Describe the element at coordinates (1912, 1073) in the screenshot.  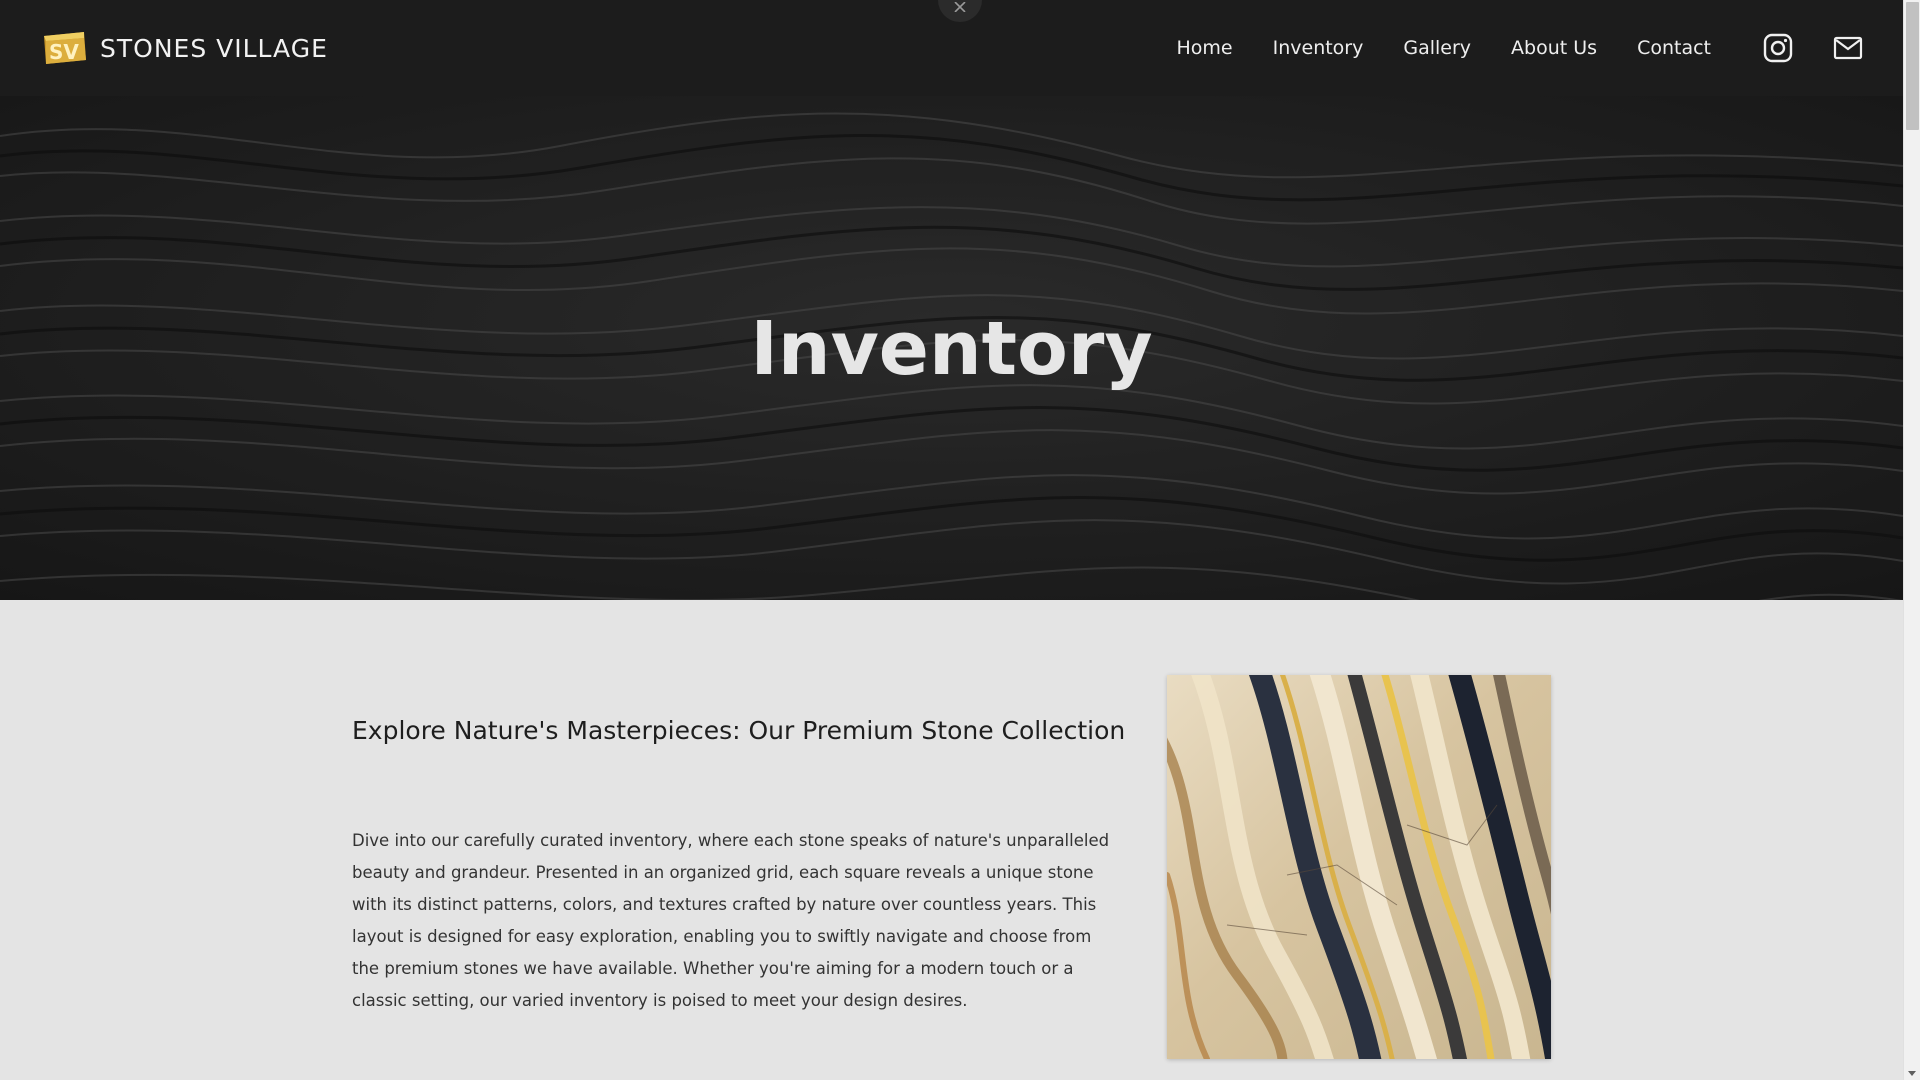
I see `scroll-down-arrow-icon` at that location.